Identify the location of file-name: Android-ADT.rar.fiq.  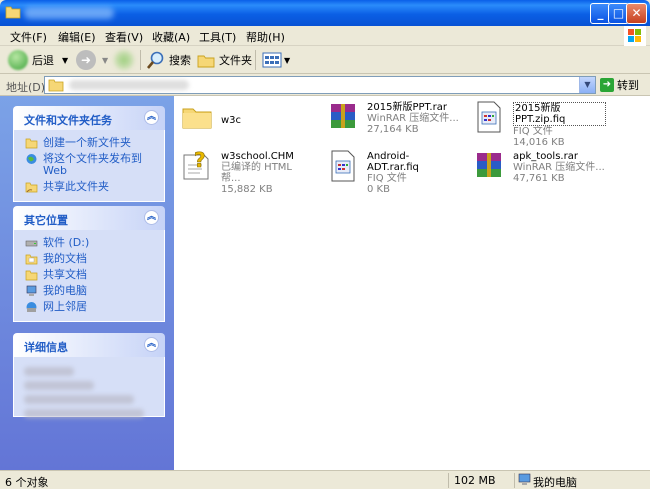
(393, 162).